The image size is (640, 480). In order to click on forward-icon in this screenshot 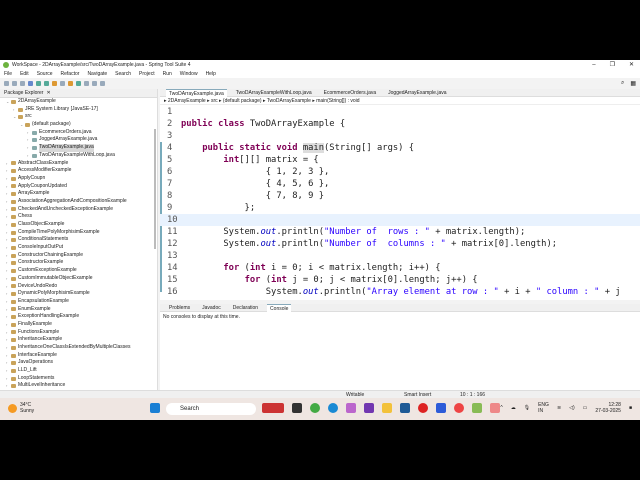, I will do `click(102, 83)`.